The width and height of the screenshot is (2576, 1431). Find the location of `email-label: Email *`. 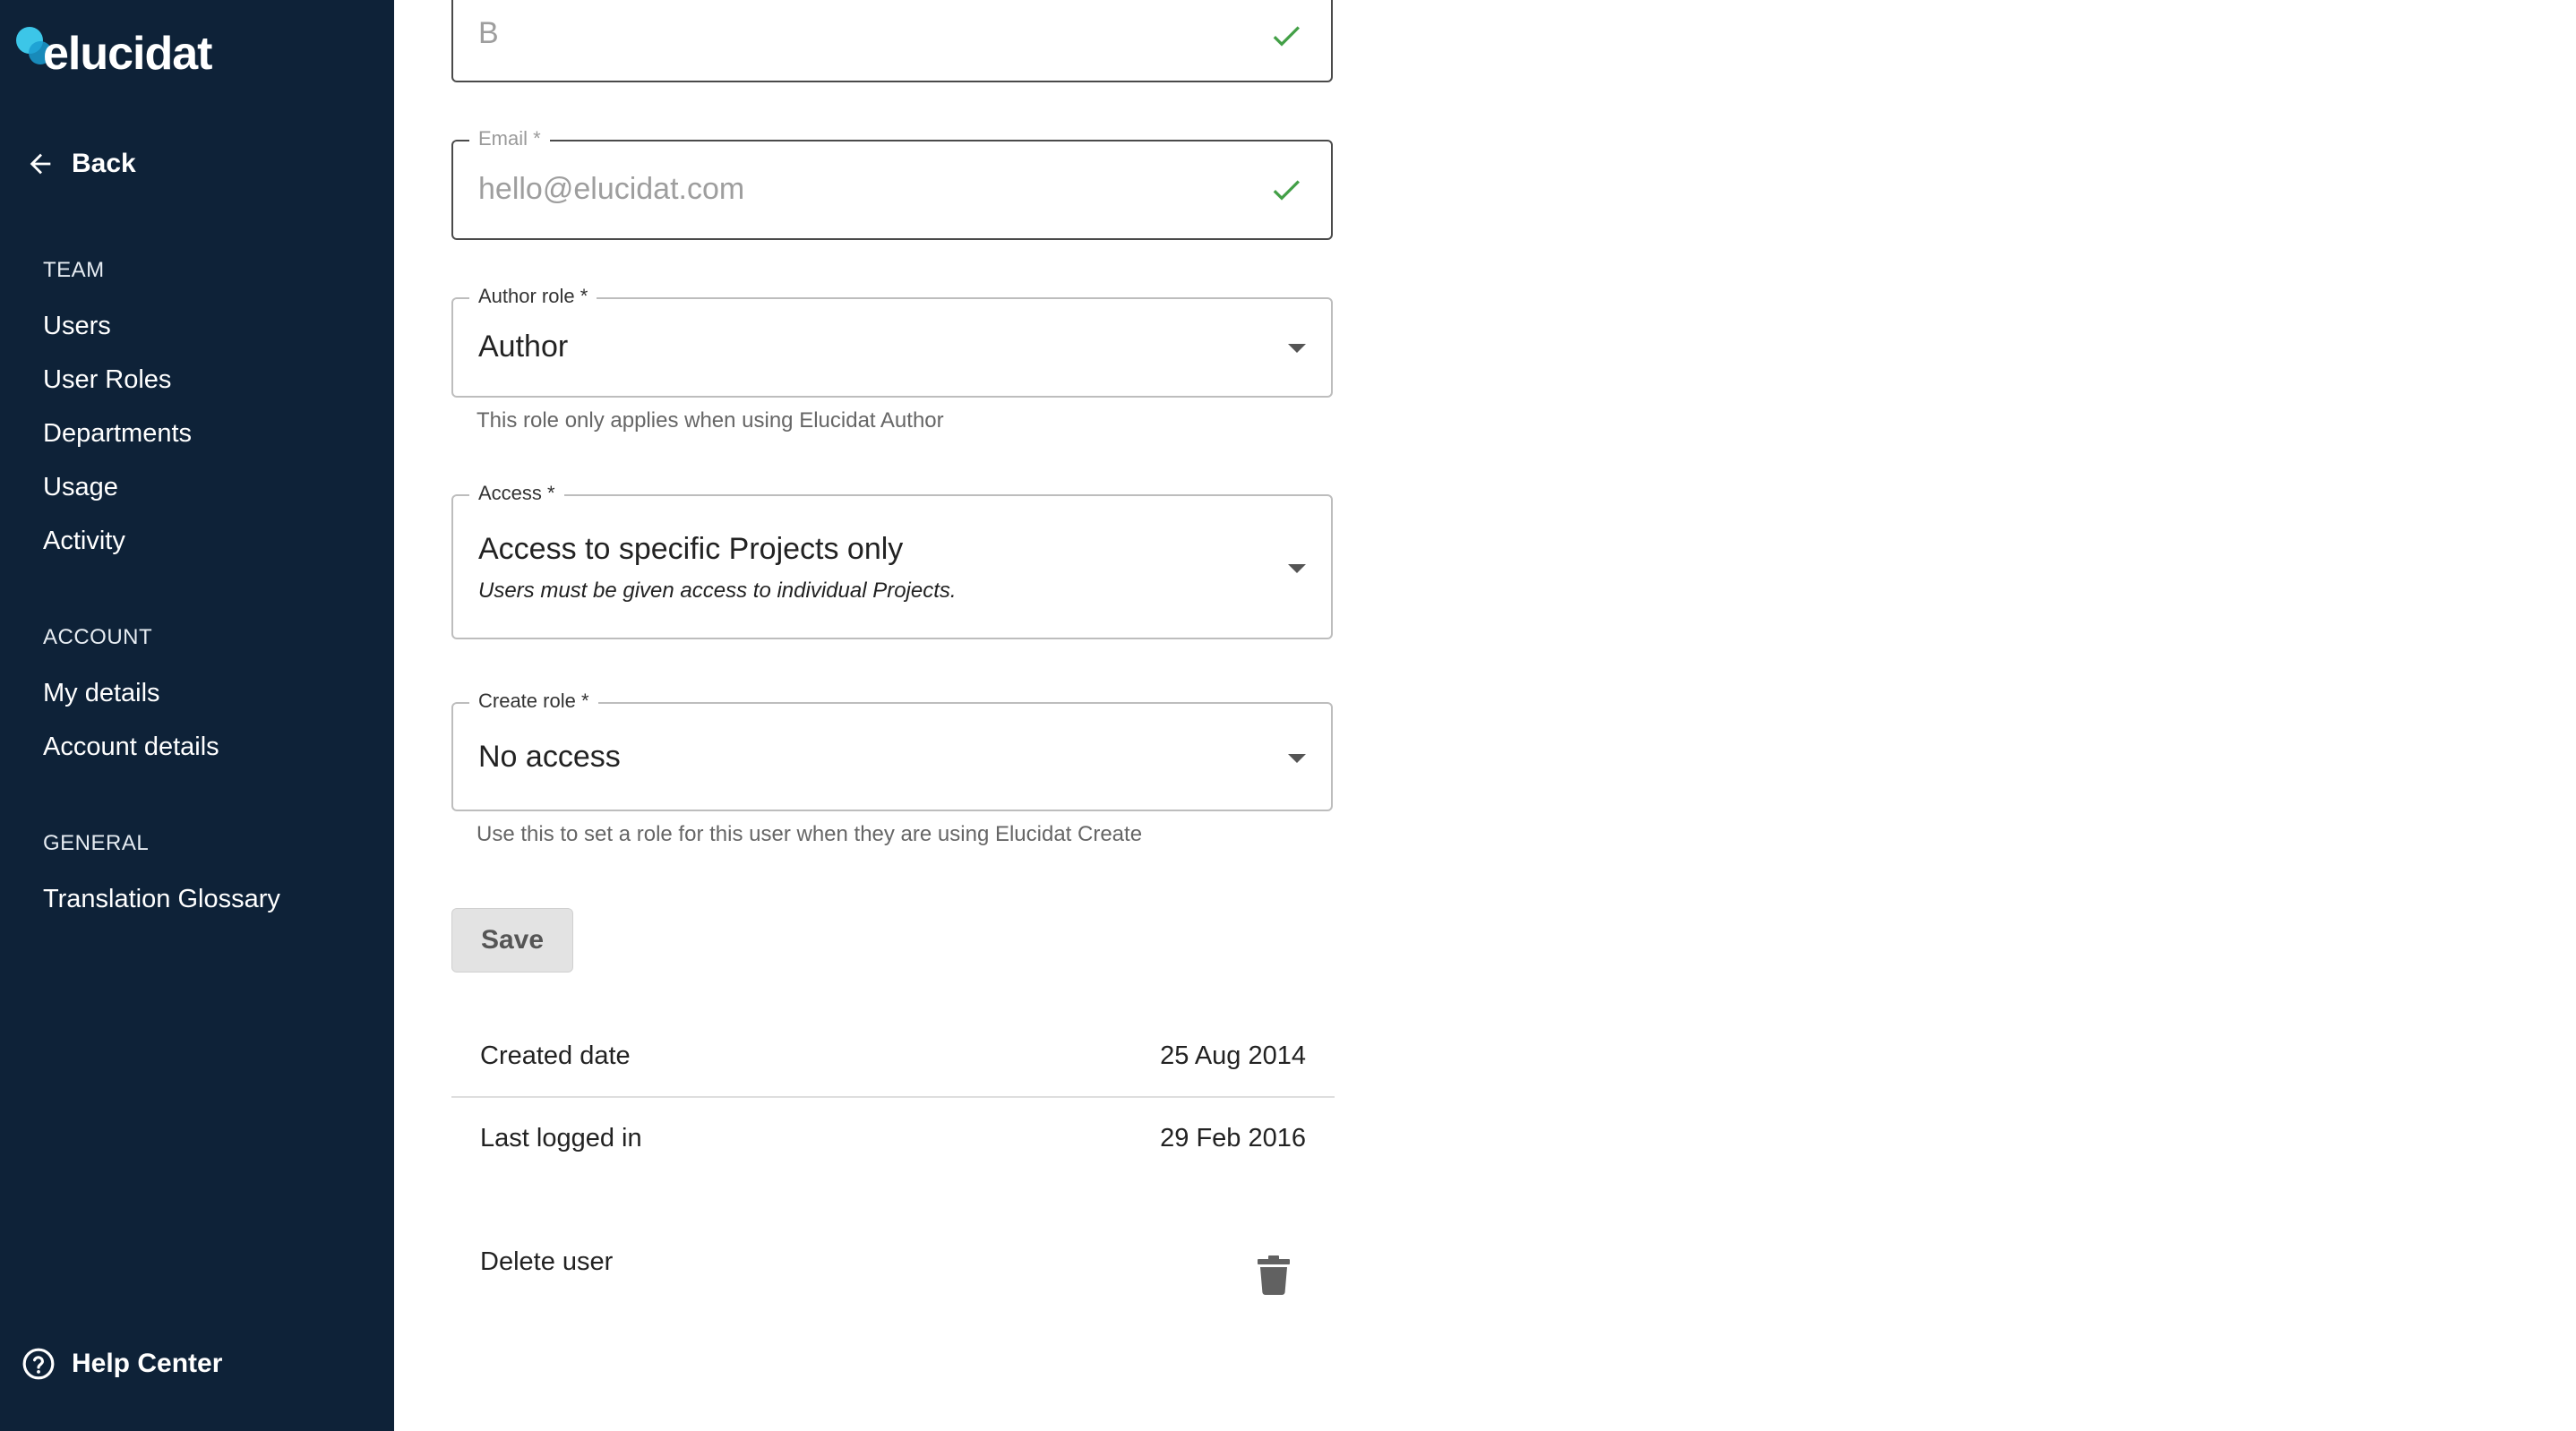

email-label: Email * is located at coordinates (509, 138).